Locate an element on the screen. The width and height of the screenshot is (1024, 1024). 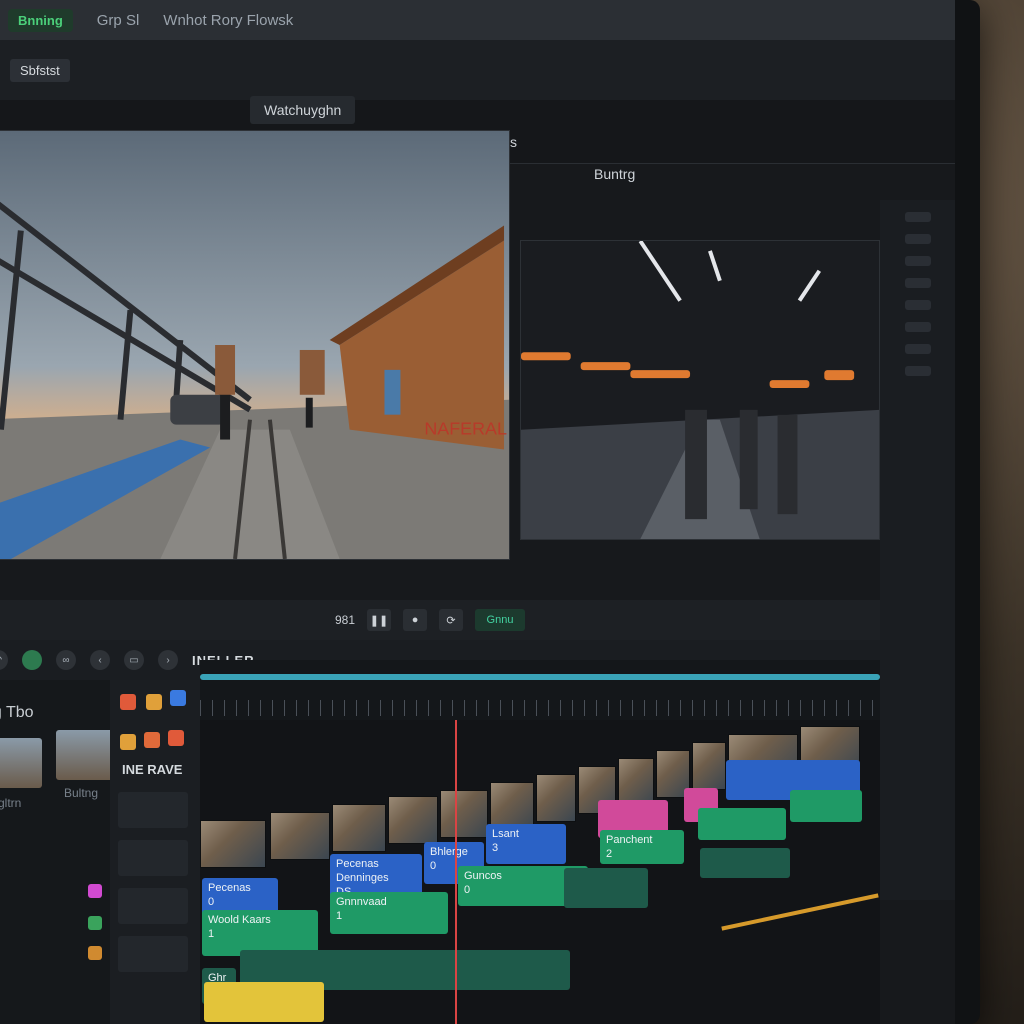
tab-right-panel: Buntrg is located at coordinates (614, 174).